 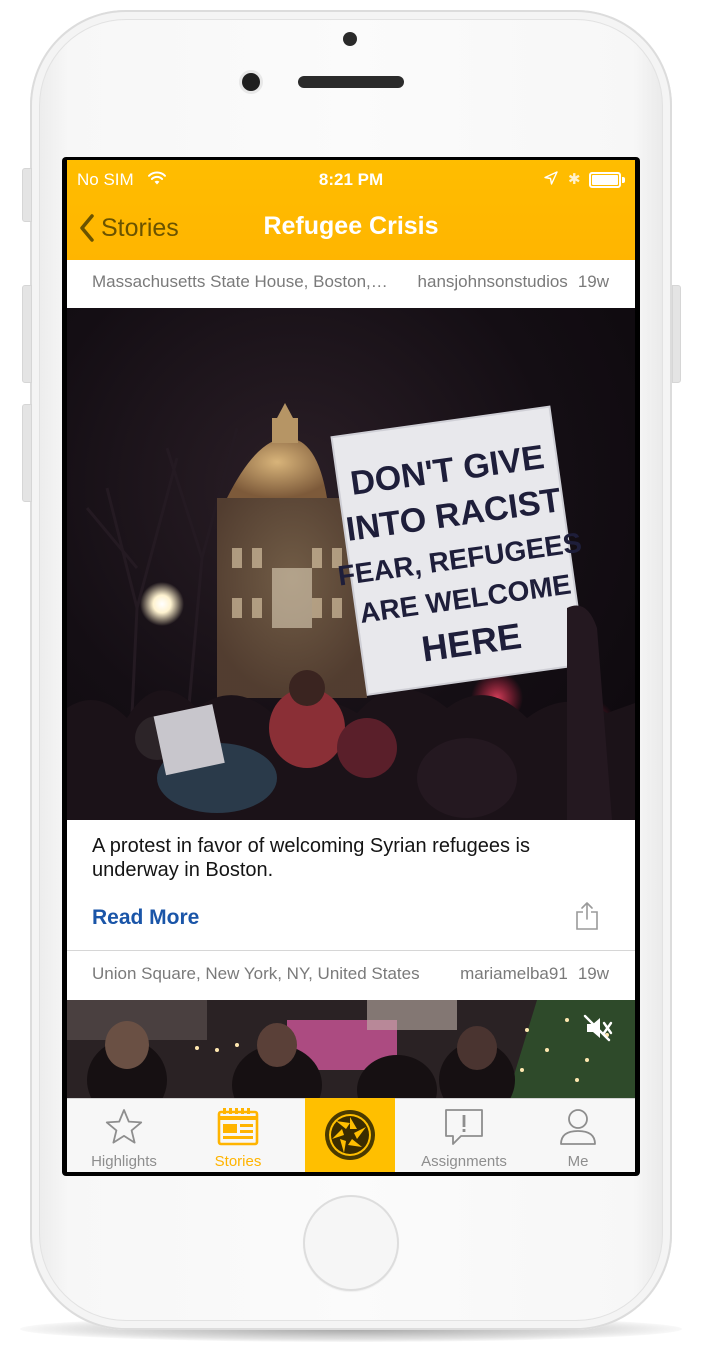 What do you see at coordinates (351, 1243) in the screenshot?
I see `home-button` at bounding box center [351, 1243].